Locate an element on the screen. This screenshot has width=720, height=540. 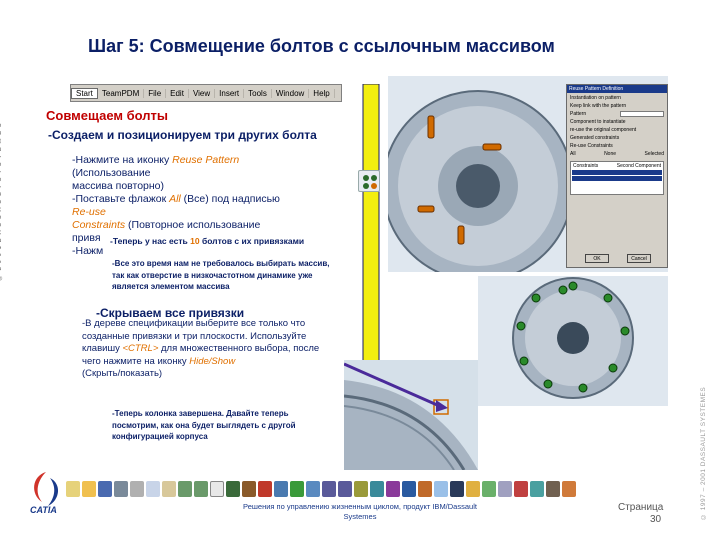
save-icon is located at coordinates (105, 489).